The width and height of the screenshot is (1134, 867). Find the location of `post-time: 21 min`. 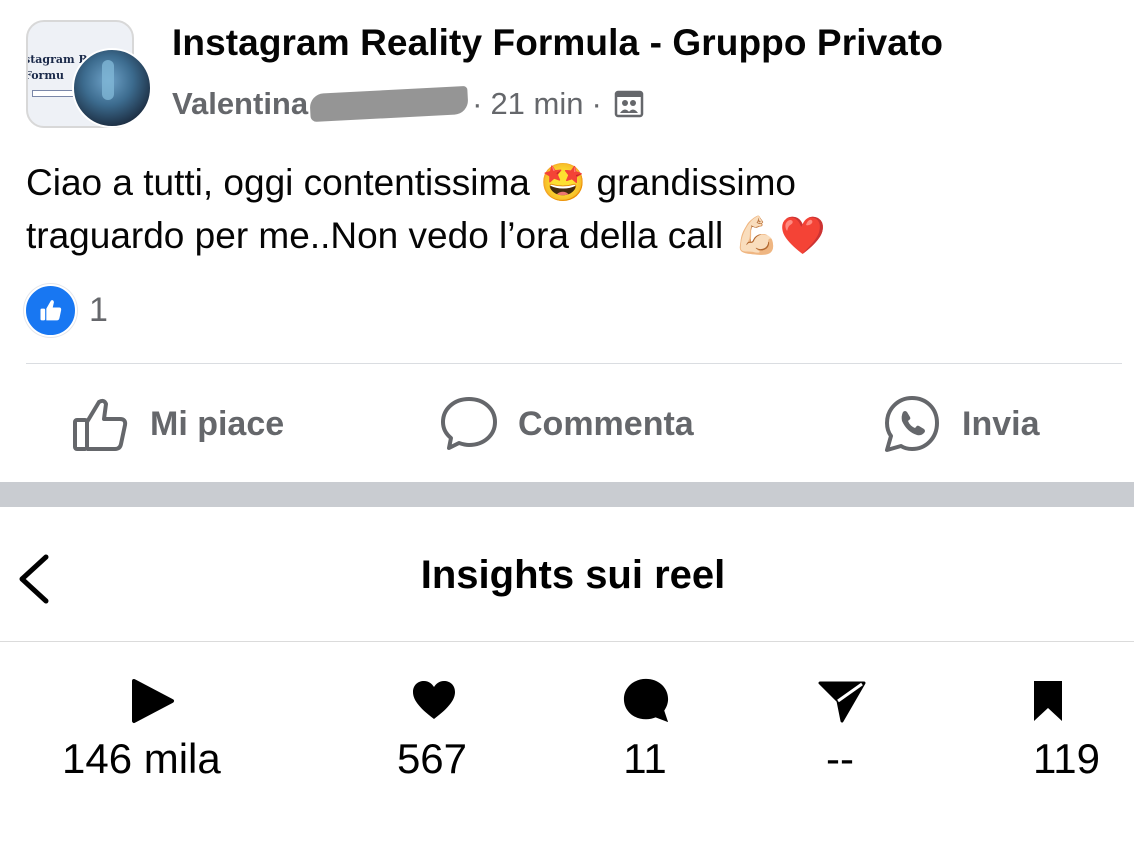

post-time: 21 min is located at coordinates (536, 104).